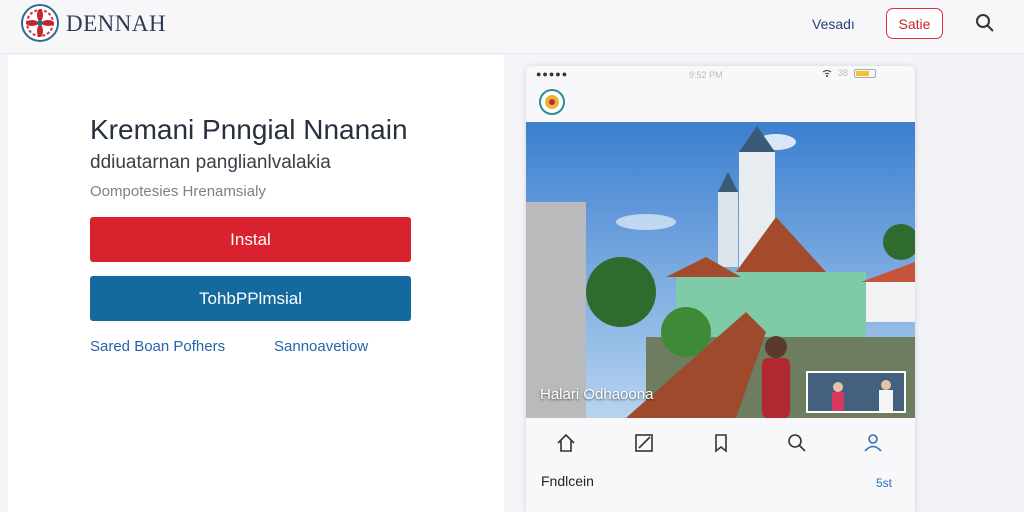 The height and width of the screenshot is (512, 1024). Describe the element at coordinates (566, 443) in the screenshot. I see `home-icon` at that location.